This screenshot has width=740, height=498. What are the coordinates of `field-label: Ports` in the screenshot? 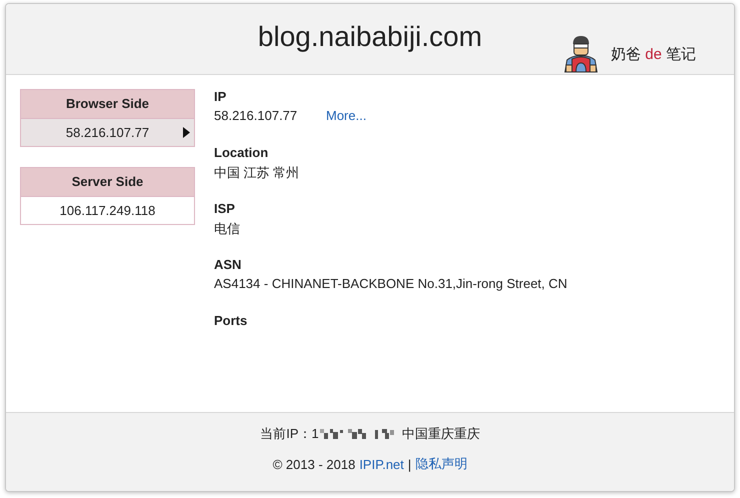 It's located at (231, 320).